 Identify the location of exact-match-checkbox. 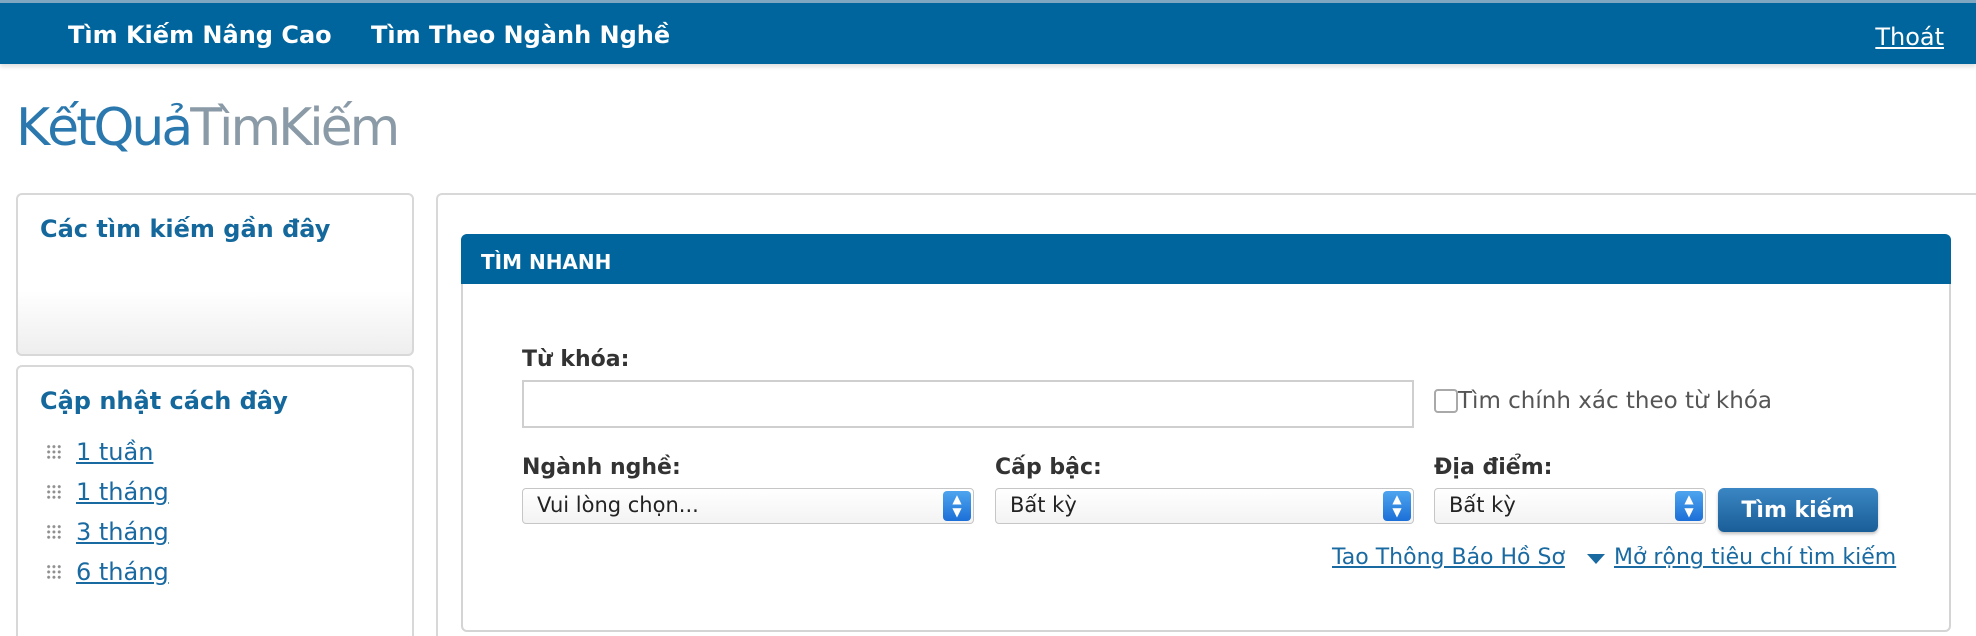
(1446, 401).